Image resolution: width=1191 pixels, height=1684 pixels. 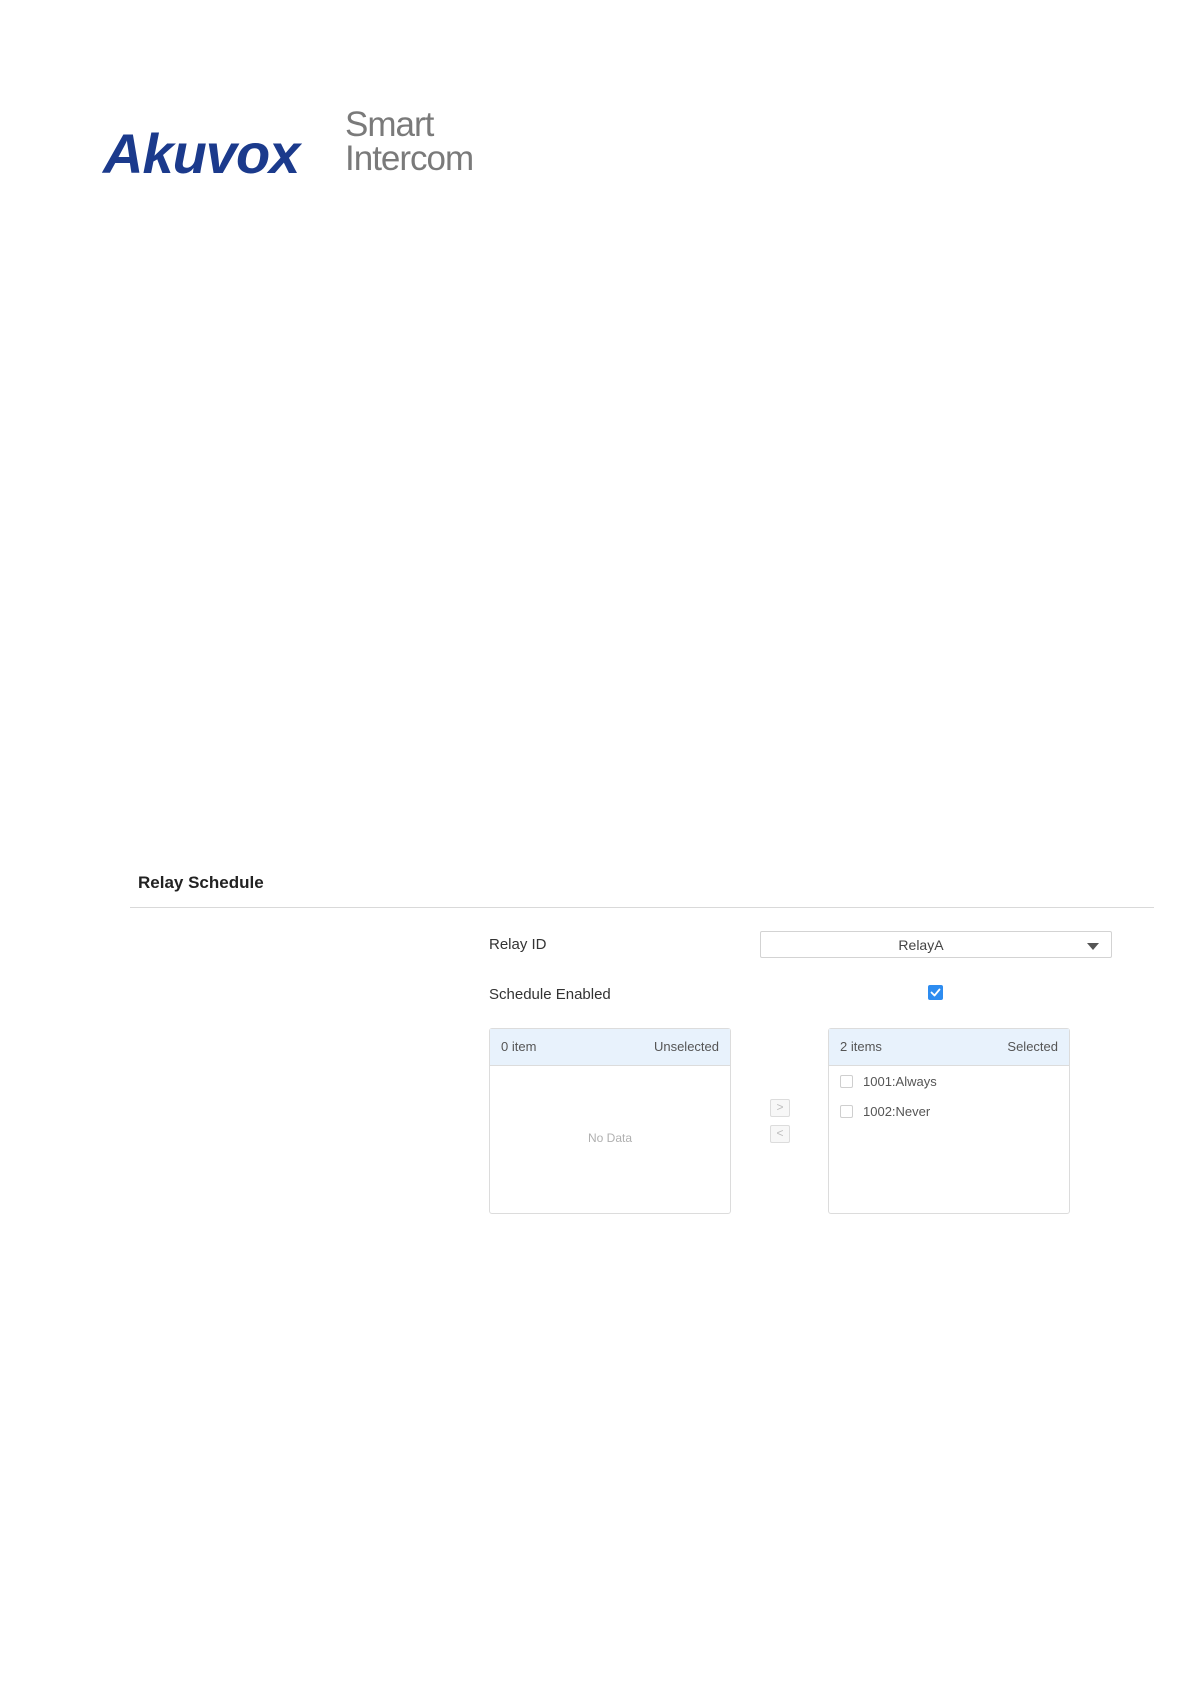 What do you see at coordinates (518, 944) in the screenshot?
I see `relay-id-label: Relay ID` at bounding box center [518, 944].